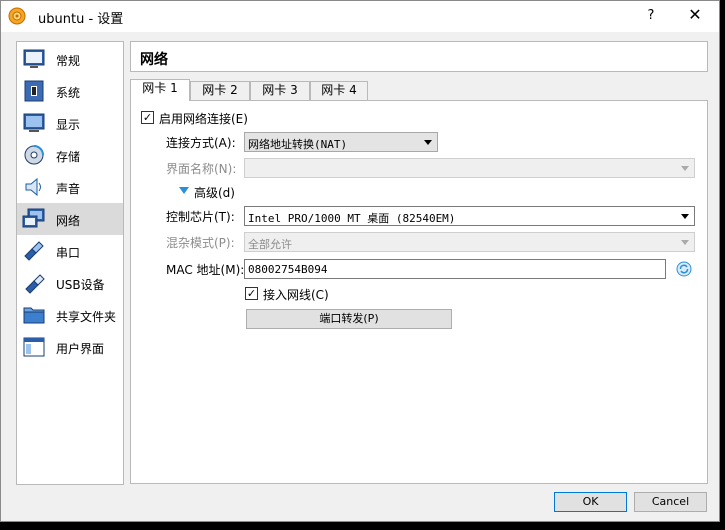  What do you see at coordinates (349, 319) in the screenshot?
I see `port-forwarding-button: 端口转发(P)` at bounding box center [349, 319].